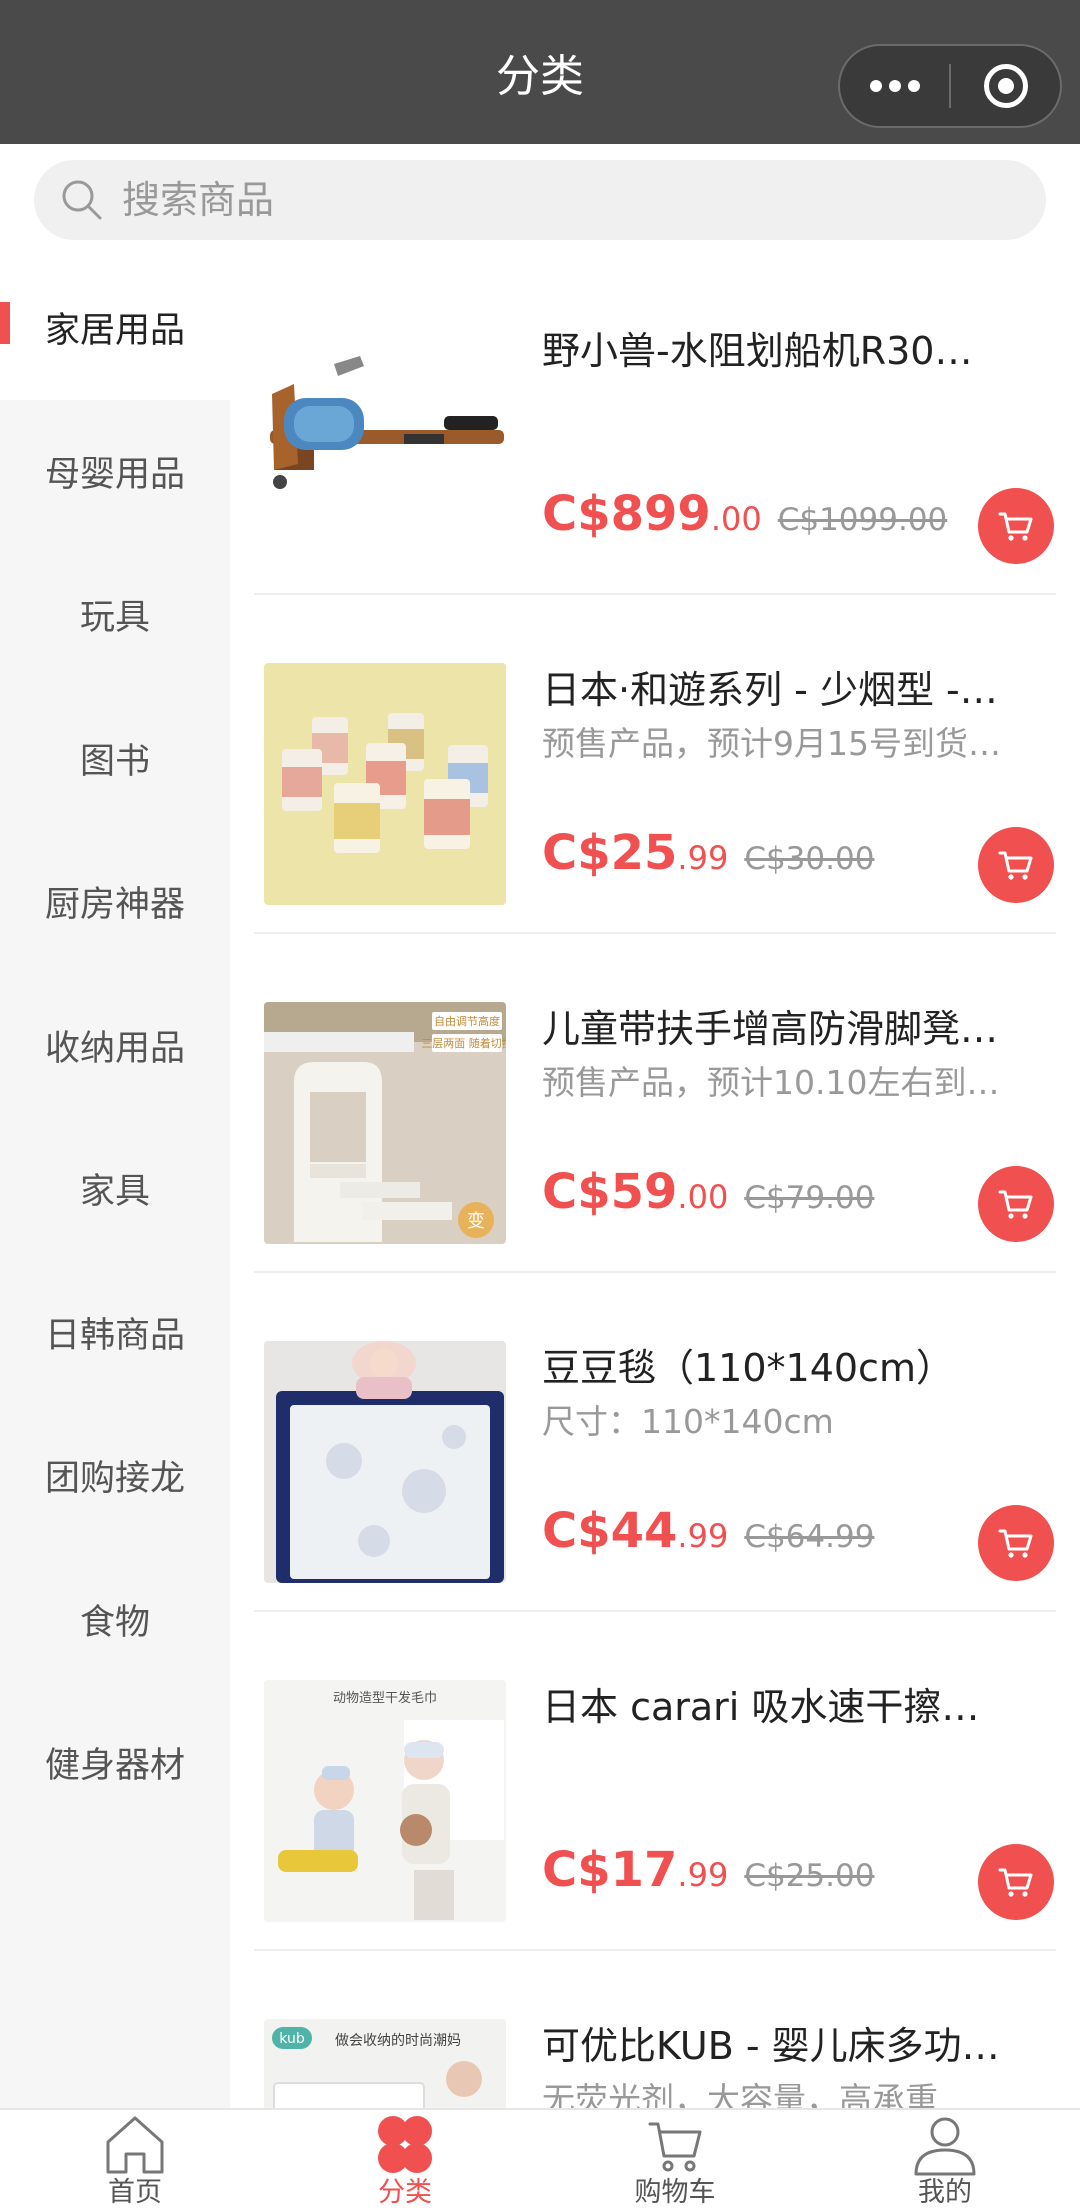 The image size is (1080, 2212). I want to click on sidebar-item-label: 厨房神器, so click(114, 905).